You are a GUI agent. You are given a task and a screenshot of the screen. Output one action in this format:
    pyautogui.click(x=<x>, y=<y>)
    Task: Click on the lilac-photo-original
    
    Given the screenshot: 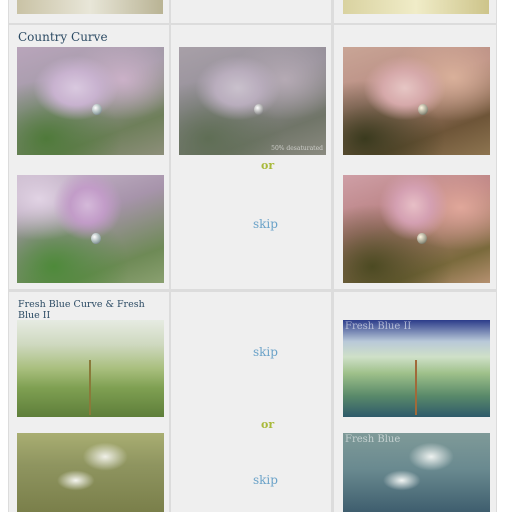 What is the action you would take?
    pyautogui.click(x=90, y=101)
    